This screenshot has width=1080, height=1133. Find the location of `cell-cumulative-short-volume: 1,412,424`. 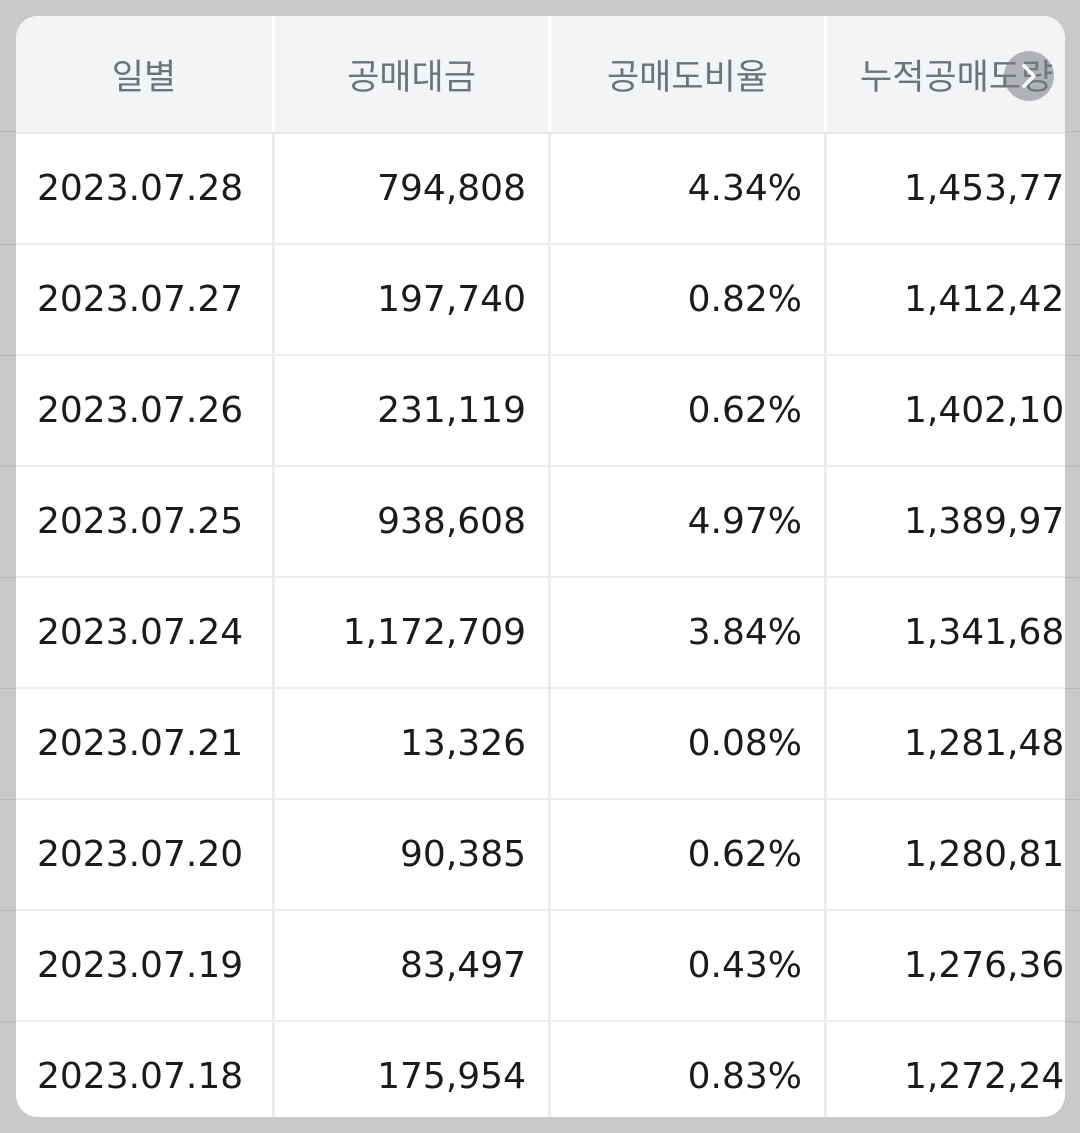

cell-cumulative-short-volume: 1,412,424 is located at coordinates (984, 299).